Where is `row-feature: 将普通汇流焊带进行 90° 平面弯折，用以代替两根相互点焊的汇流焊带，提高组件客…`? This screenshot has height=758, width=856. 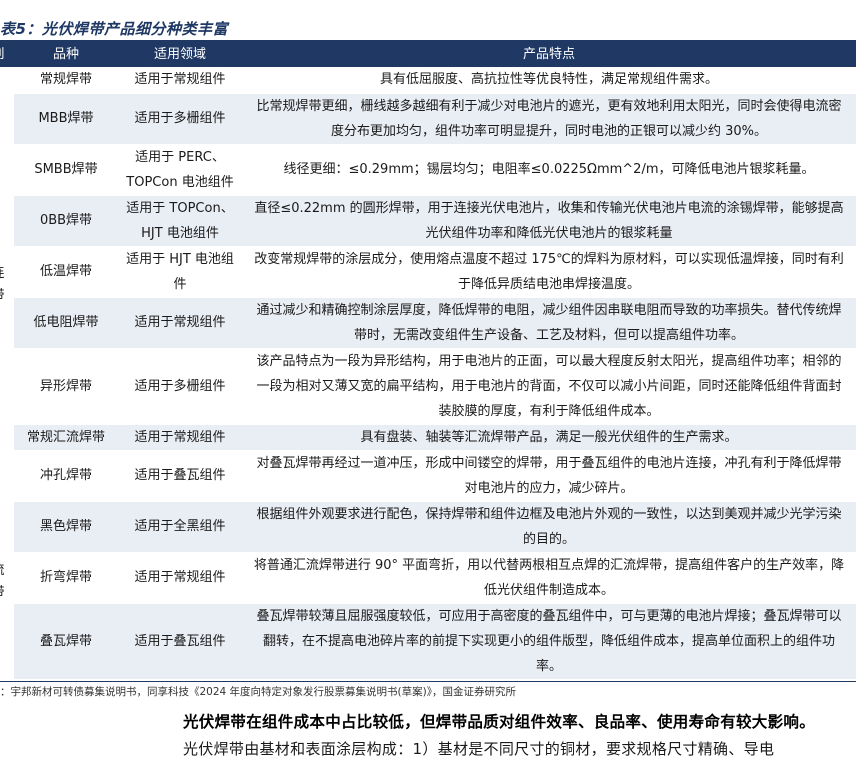
row-feature: 将普通汇流焊带进行 90° 平面弯折，用以代替两根相互点焊的汇流焊带，提高组件客… is located at coordinates (549, 578).